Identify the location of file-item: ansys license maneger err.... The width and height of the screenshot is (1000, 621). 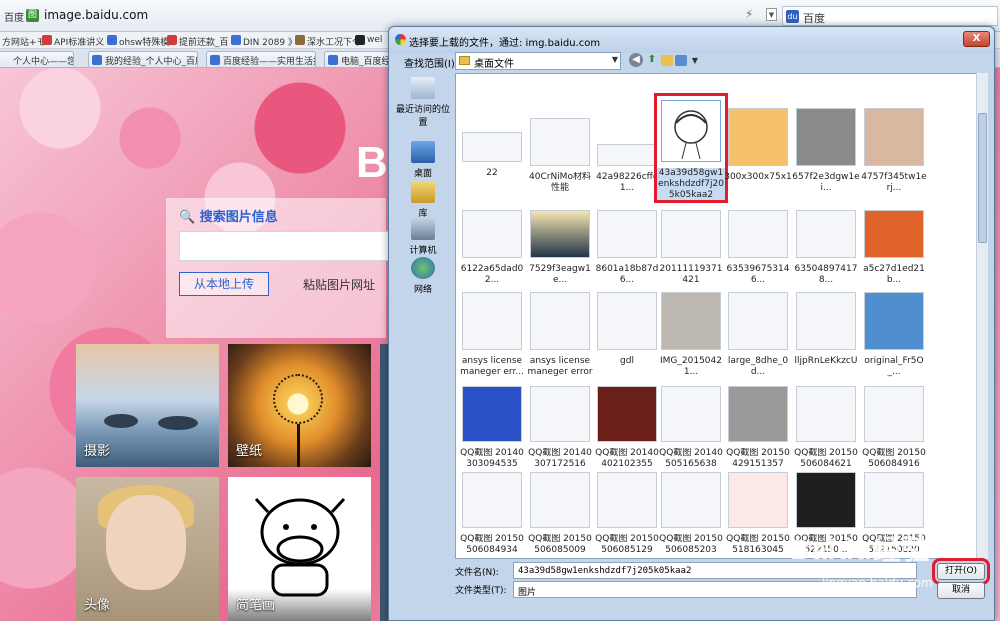
(492, 335).